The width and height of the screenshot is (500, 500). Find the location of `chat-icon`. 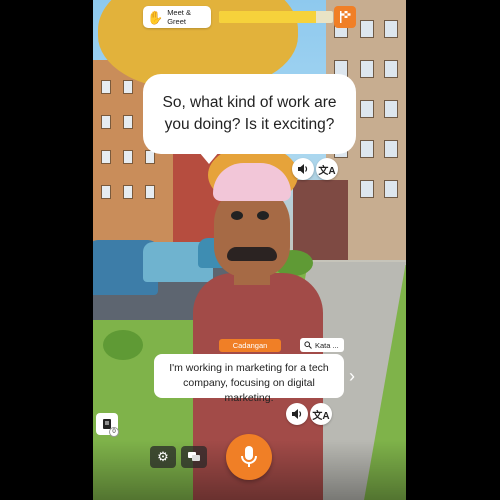

chat-icon is located at coordinates (194, 456).